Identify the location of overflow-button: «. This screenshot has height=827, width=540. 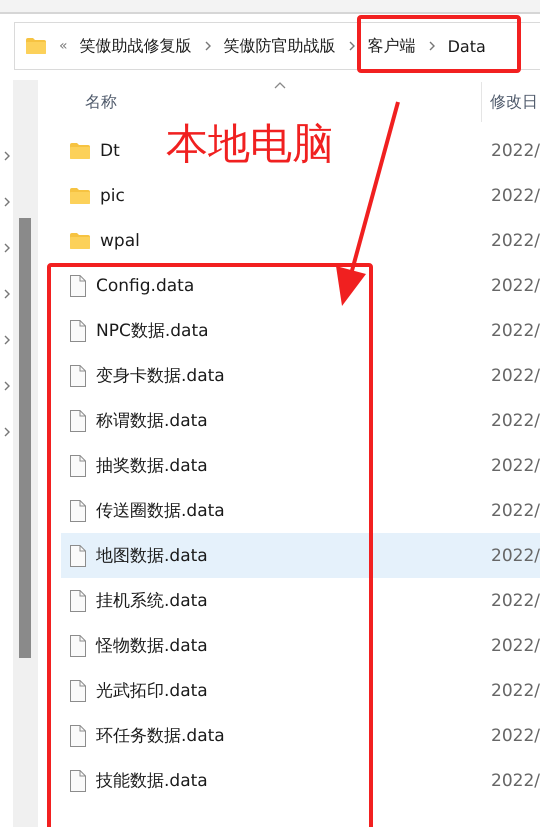
(63, 46).